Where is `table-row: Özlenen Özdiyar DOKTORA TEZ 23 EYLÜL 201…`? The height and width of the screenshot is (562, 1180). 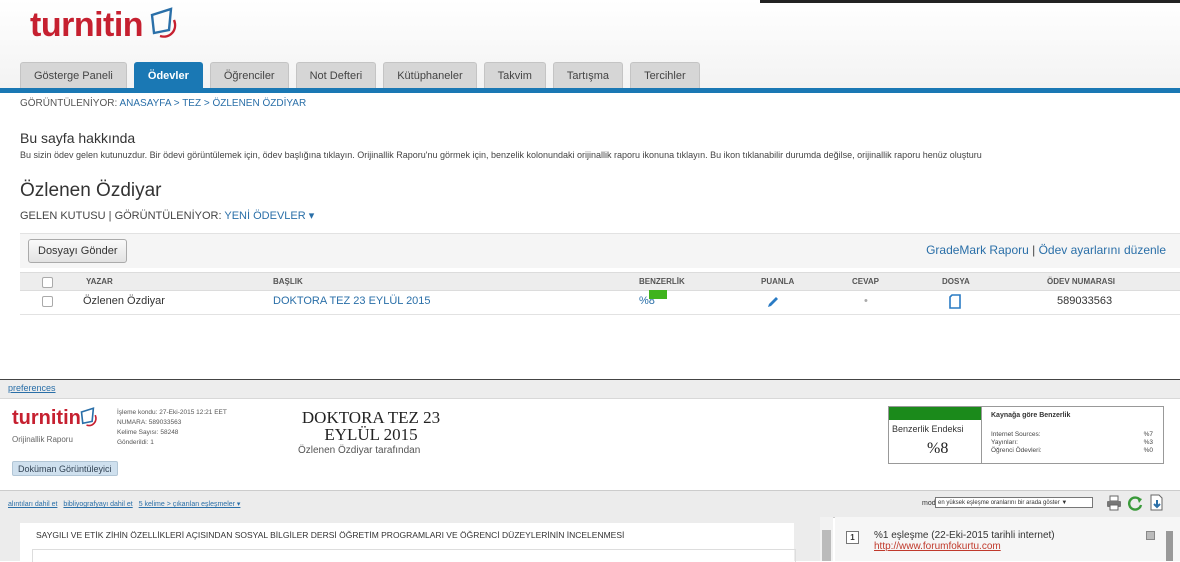 table-row: Özlenen Özdiyar DOKTORA TEZ 23 EYLÜL 201… is located at coordinates (600, 302).